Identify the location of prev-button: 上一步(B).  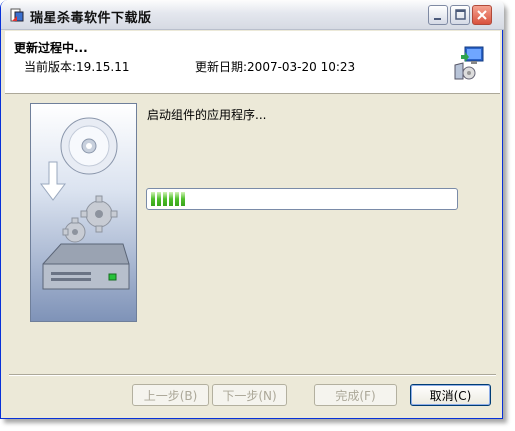
(170, 395).